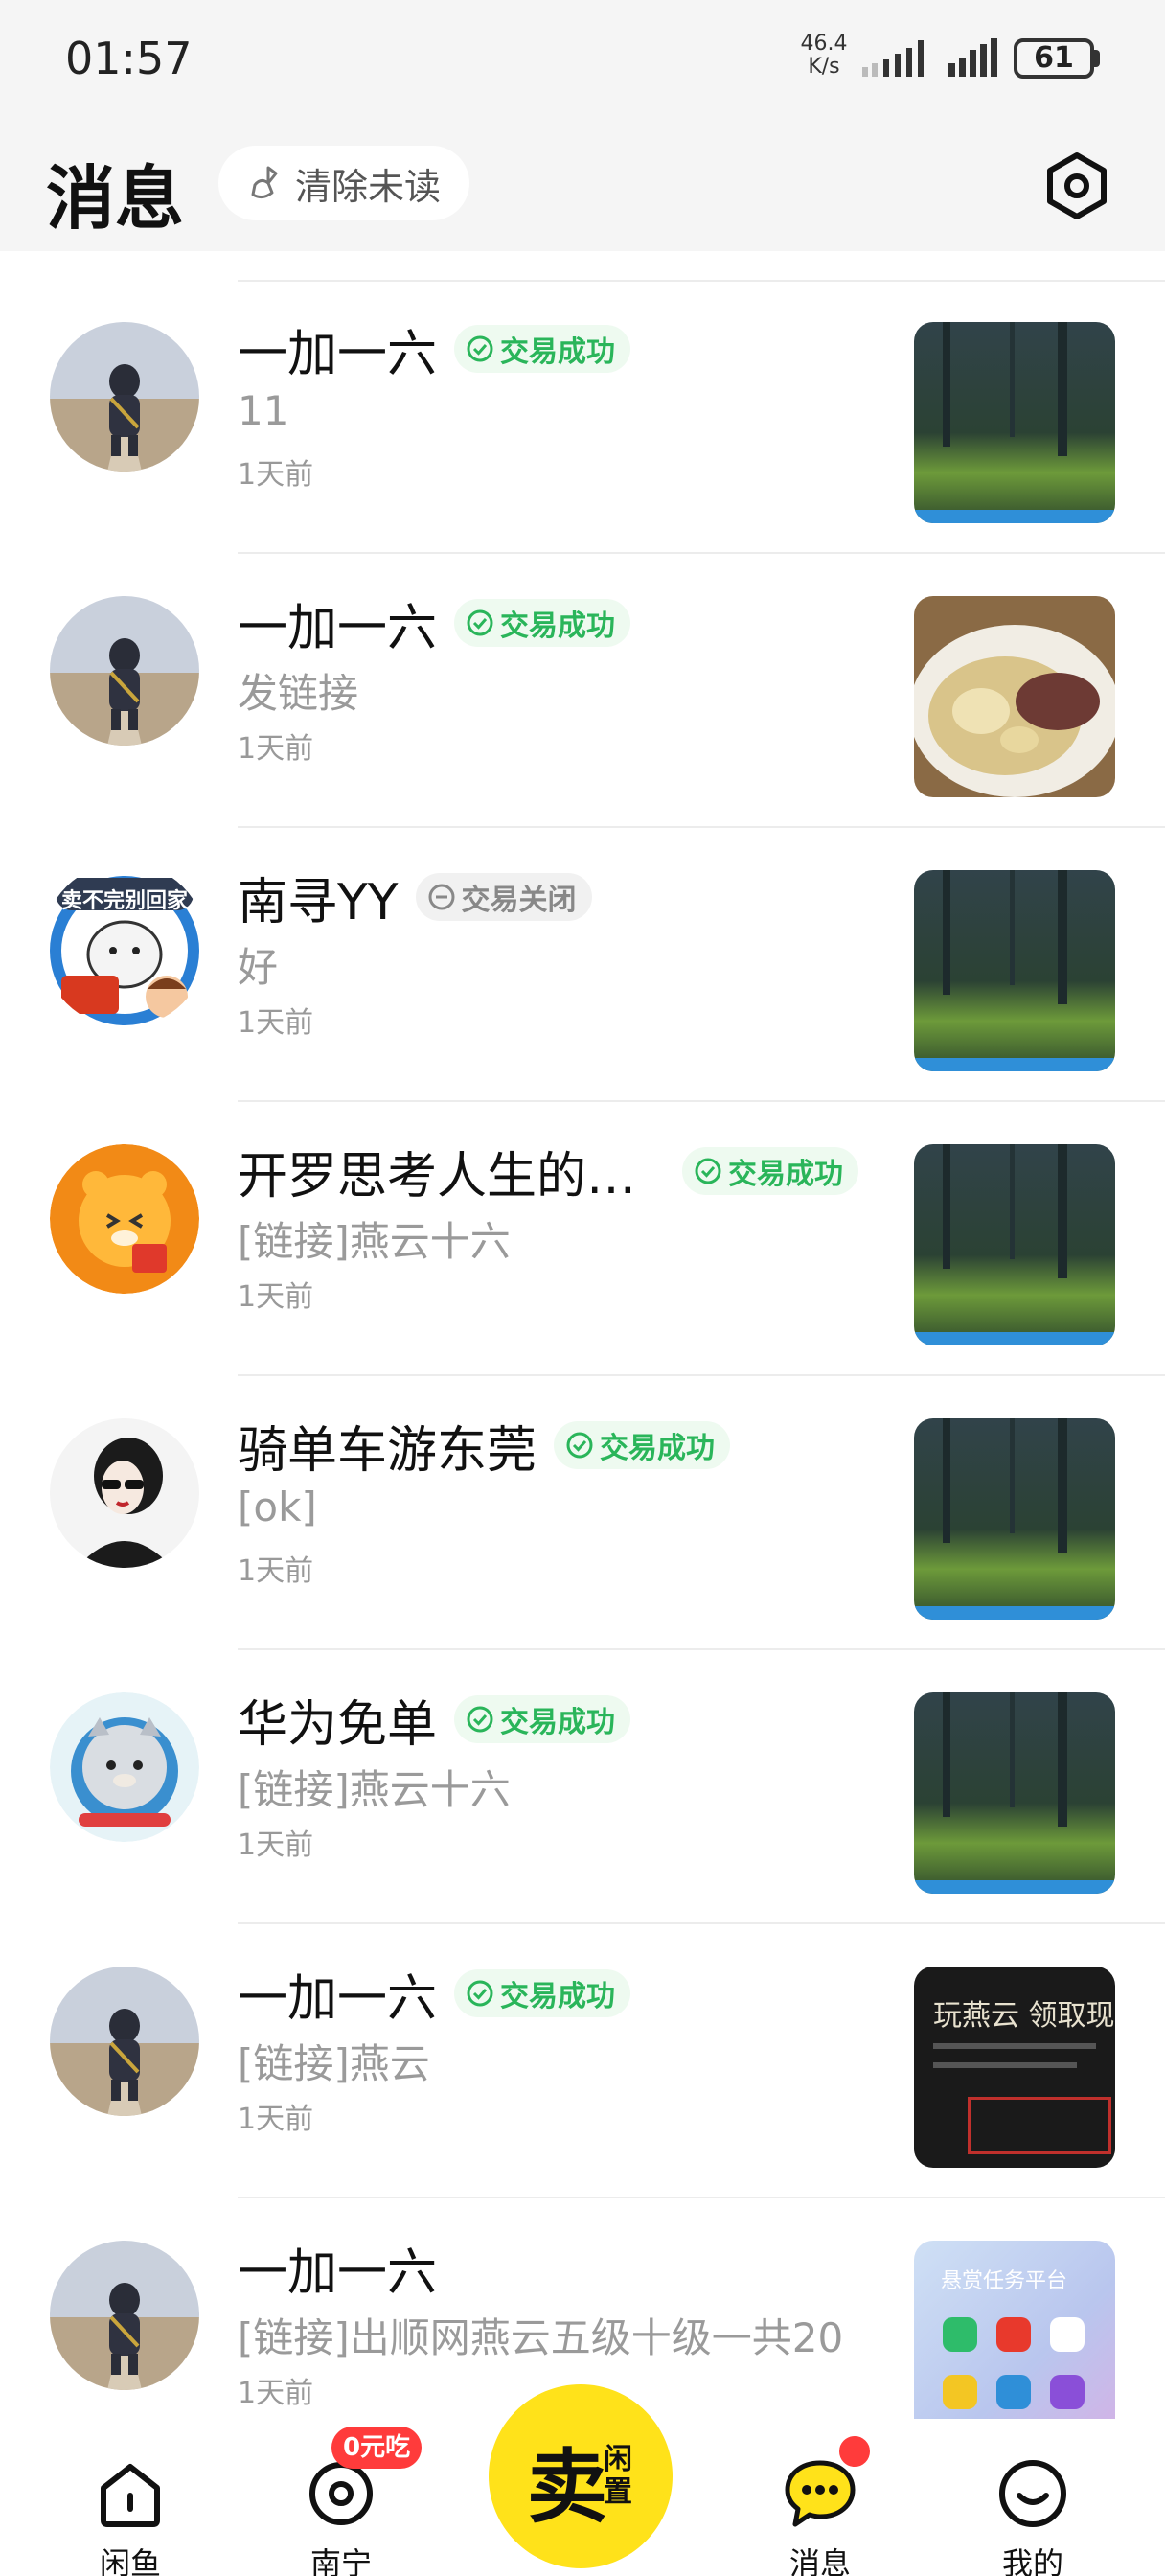 The height and width of the screenshot is (2576, 1165). What do you see at coordinates (298, 693) in the screenshot?
I see `message-preview: 发链接` at bounding box center [298, 693].